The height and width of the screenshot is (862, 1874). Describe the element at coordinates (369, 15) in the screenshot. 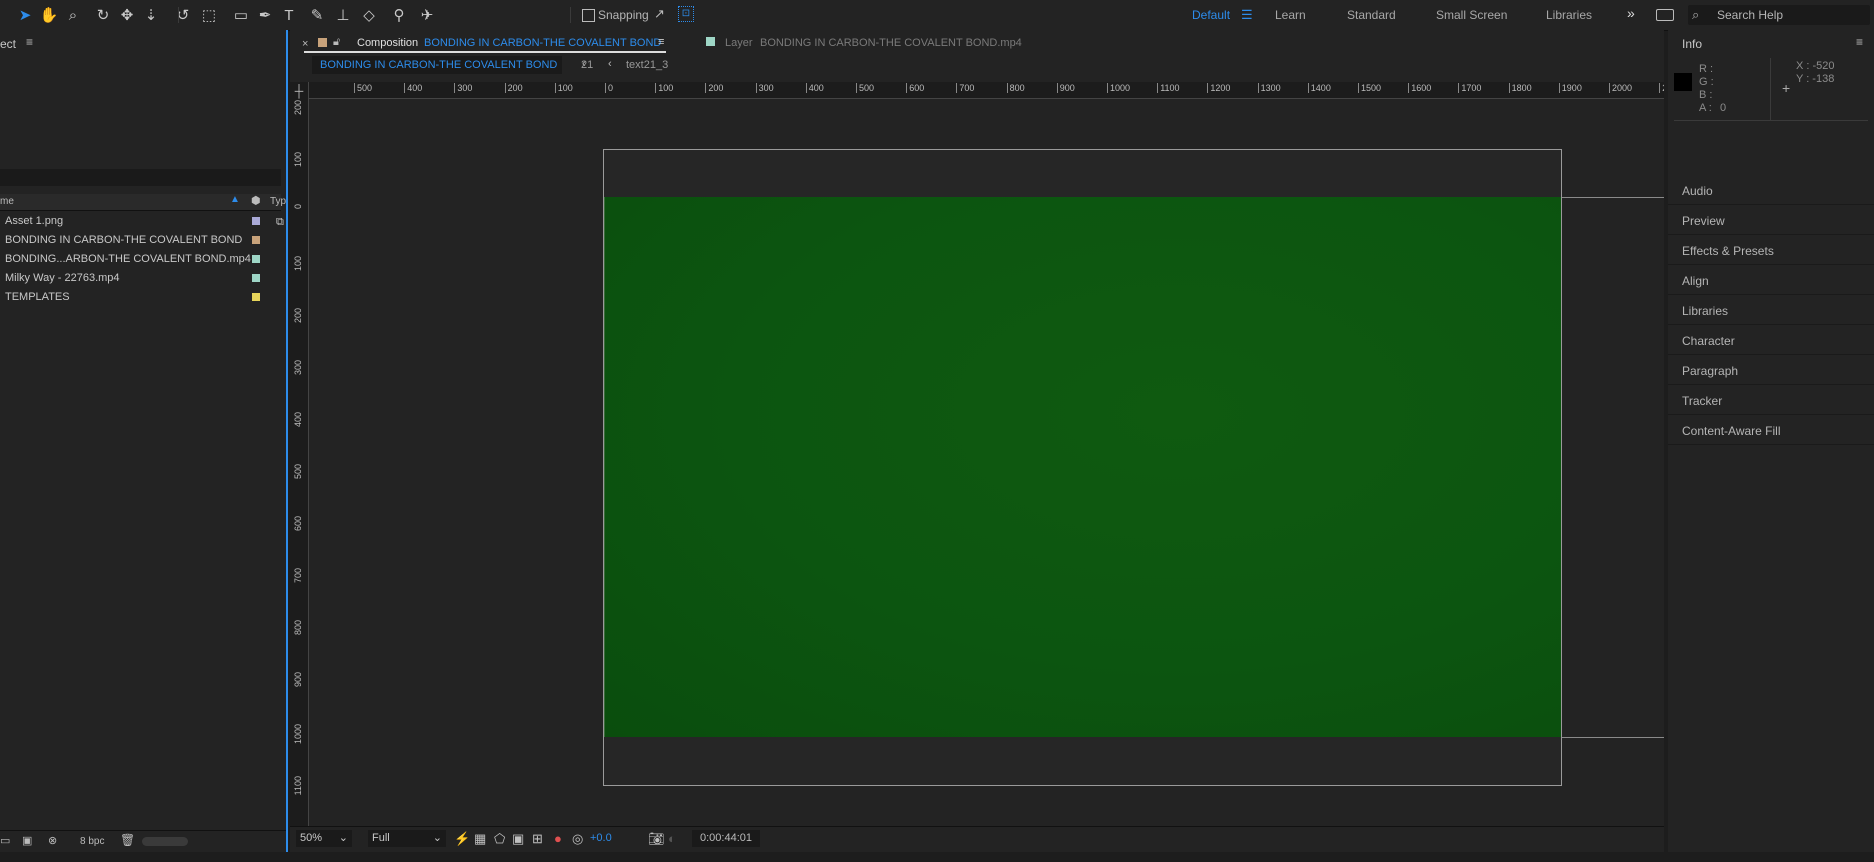

I see `eraser-tool-icon: ◇` at that location.